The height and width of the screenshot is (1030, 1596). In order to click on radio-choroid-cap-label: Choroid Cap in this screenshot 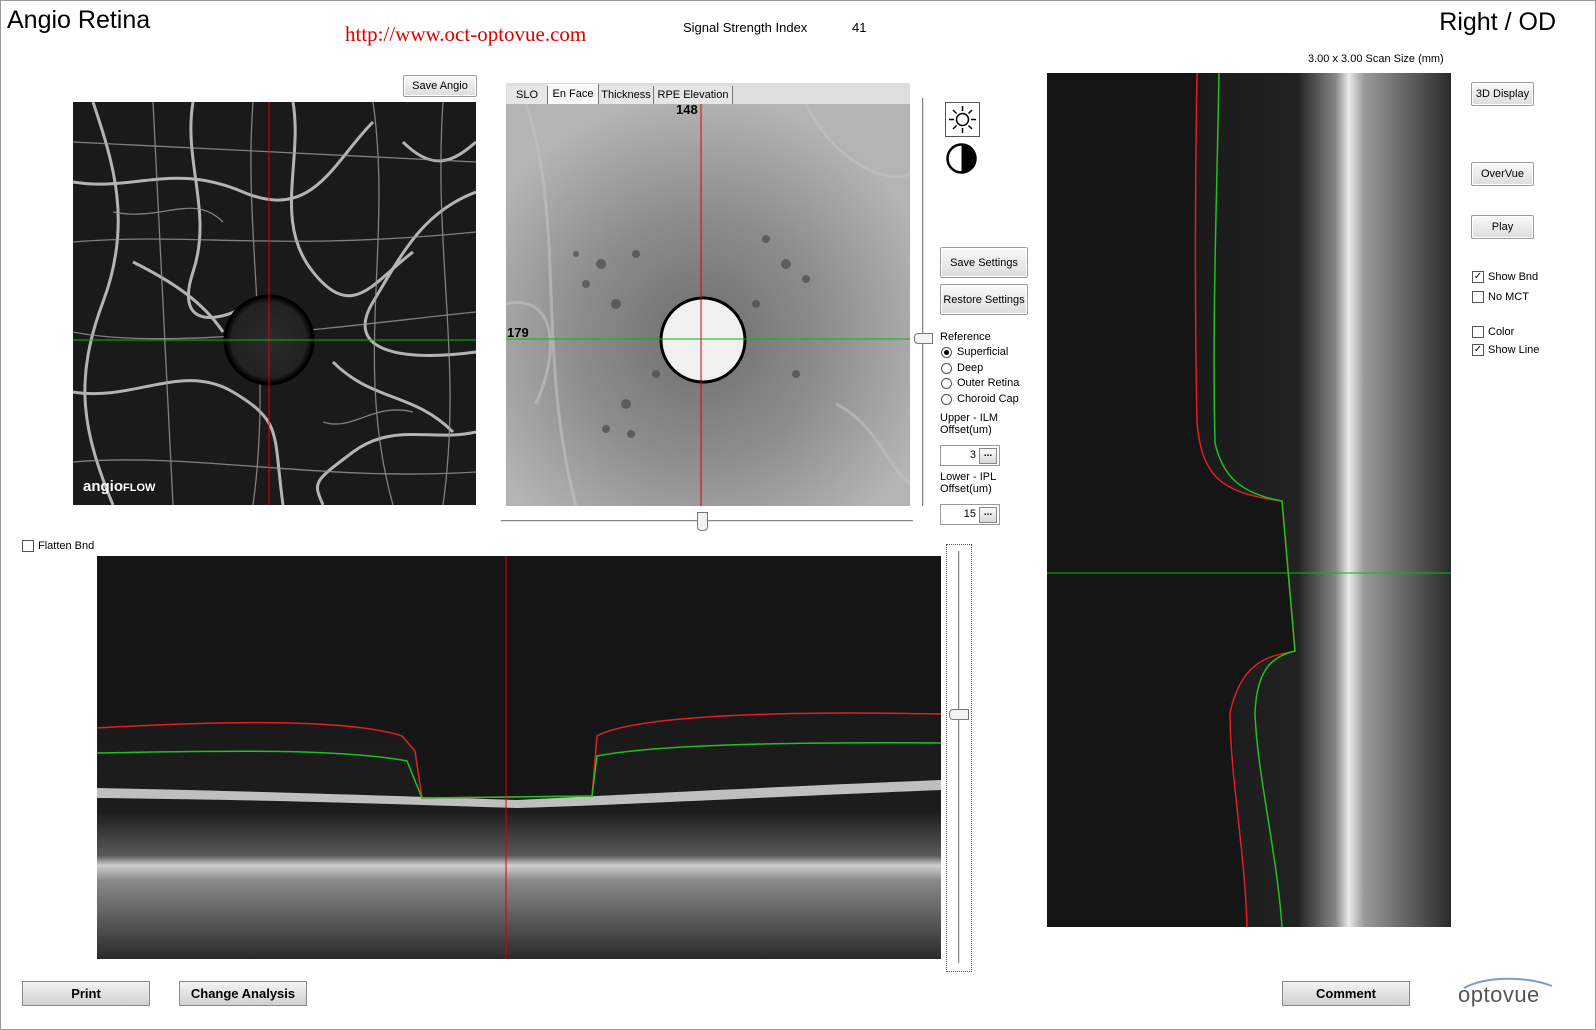, I will do `click(988, 399)`.